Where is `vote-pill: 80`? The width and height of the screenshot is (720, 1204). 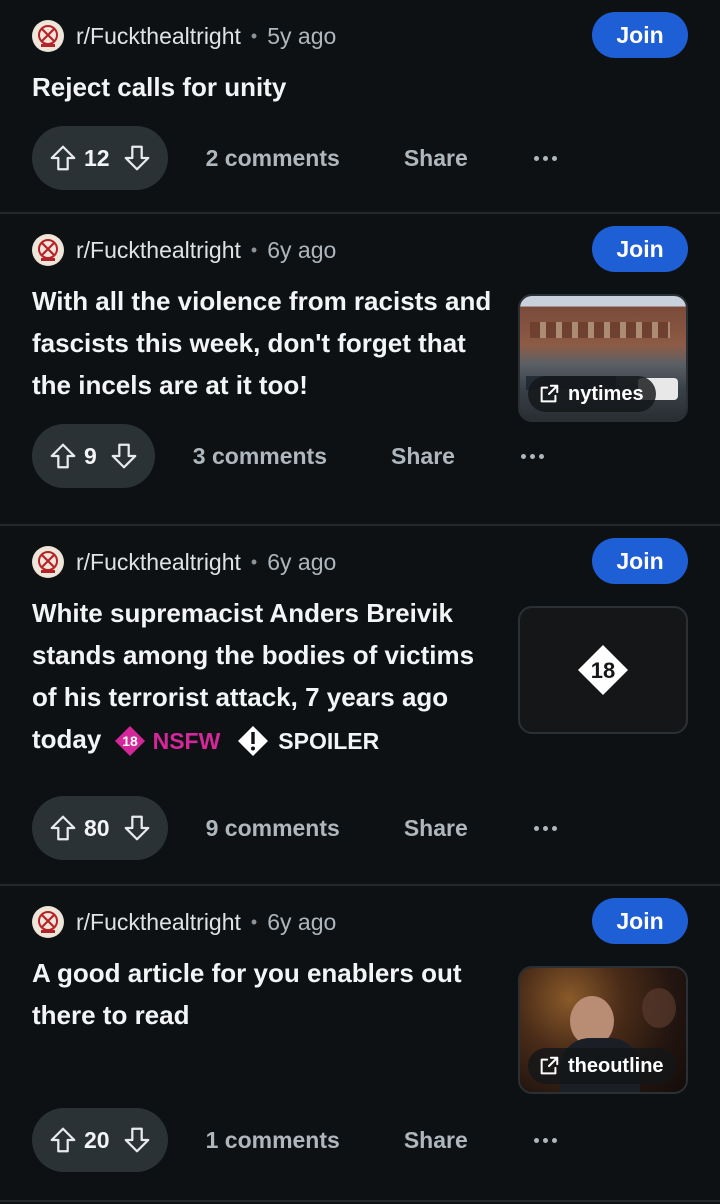
vote-pill: 80 is located at coordinates (100, 828).